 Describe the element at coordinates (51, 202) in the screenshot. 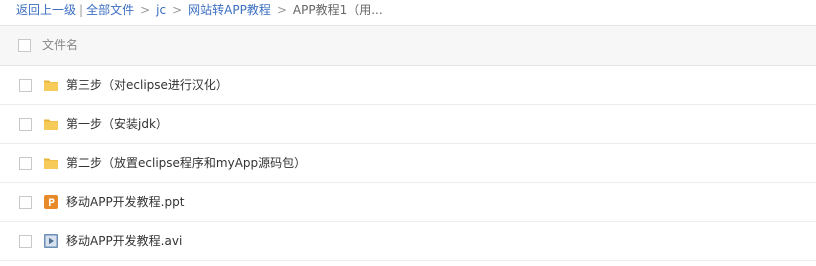

I see `ppt-icon` at that location.